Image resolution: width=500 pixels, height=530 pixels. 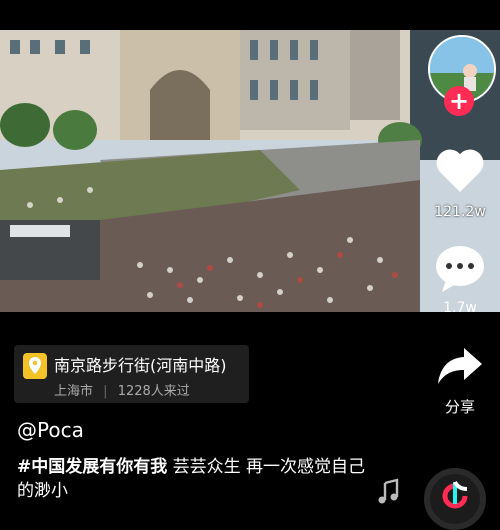 What do you see at coordinates (153, 391) in the screenshot?
I see `location-visitors: 1228人来过` at bounding box center [153, 391].